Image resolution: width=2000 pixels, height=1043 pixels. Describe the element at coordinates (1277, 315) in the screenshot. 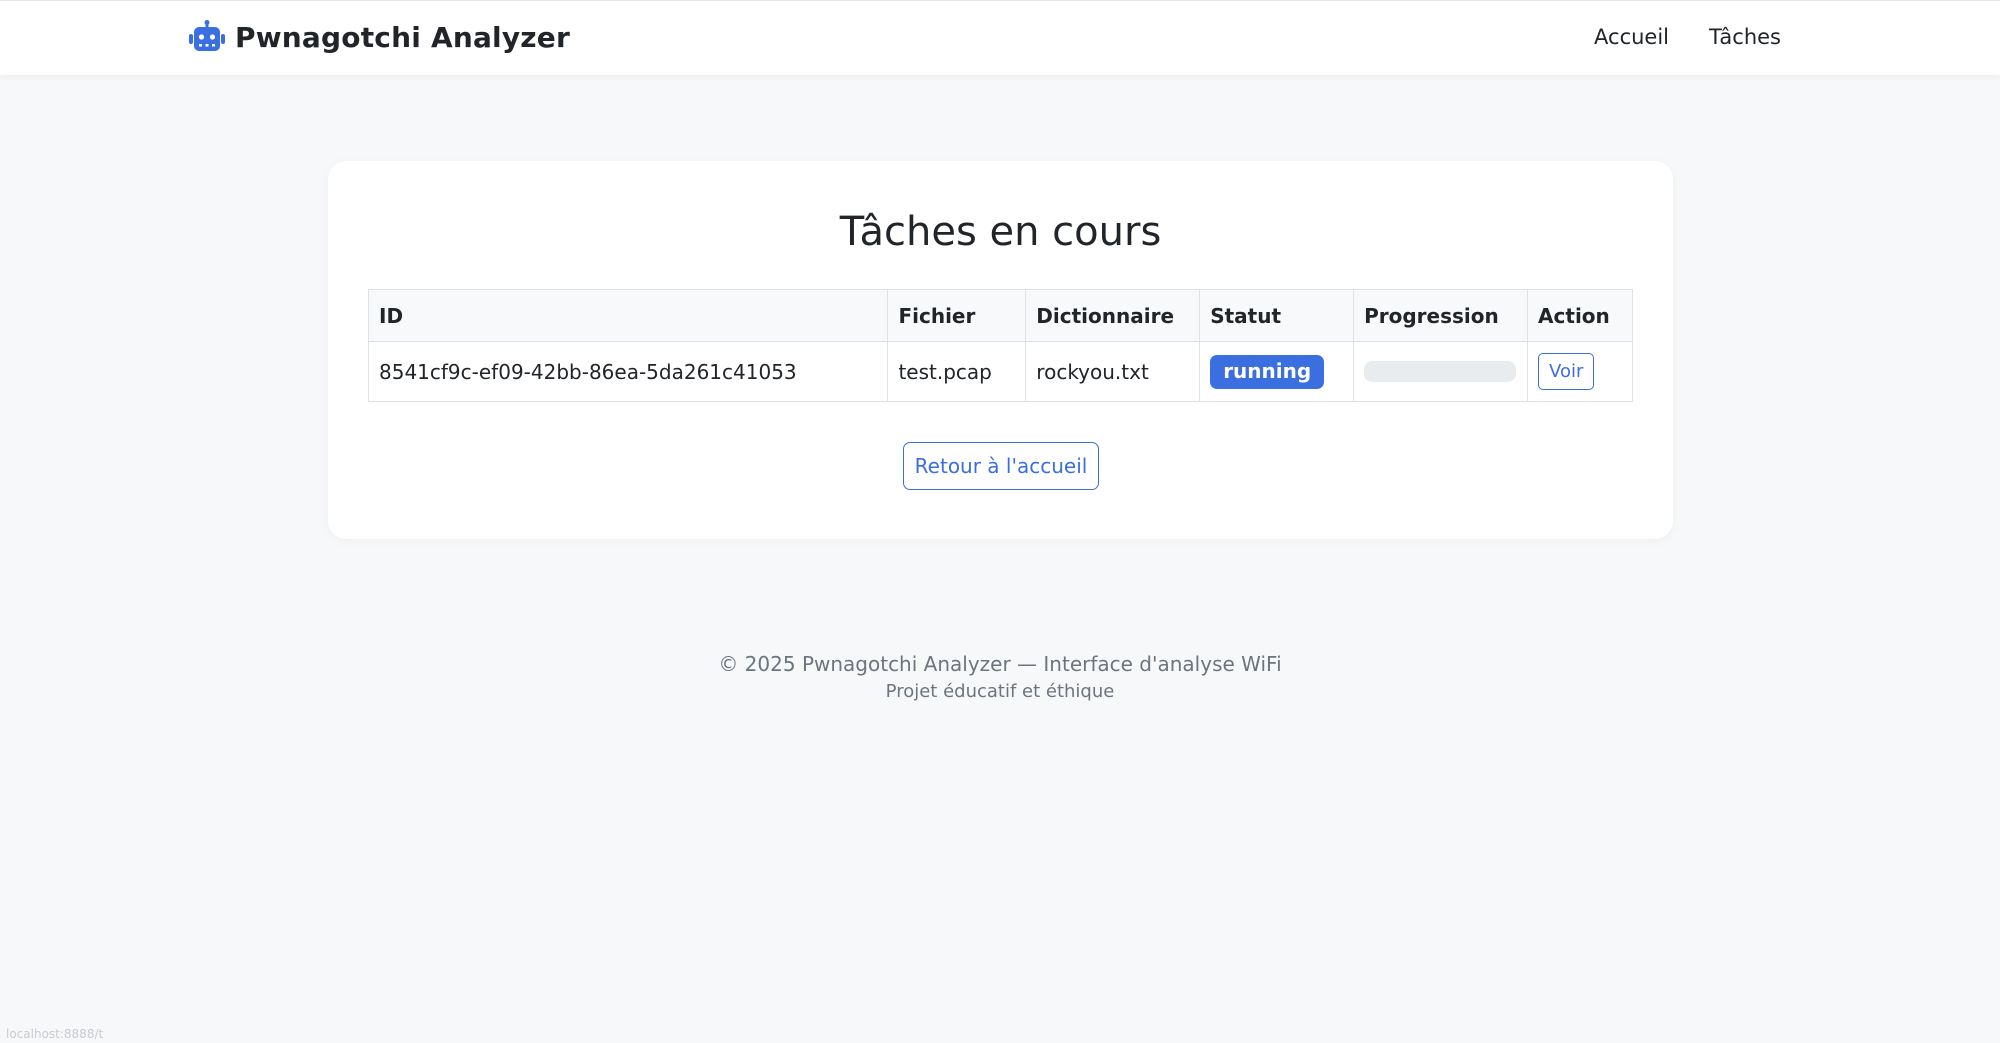

I see `column-header-status: Statut` at that location.